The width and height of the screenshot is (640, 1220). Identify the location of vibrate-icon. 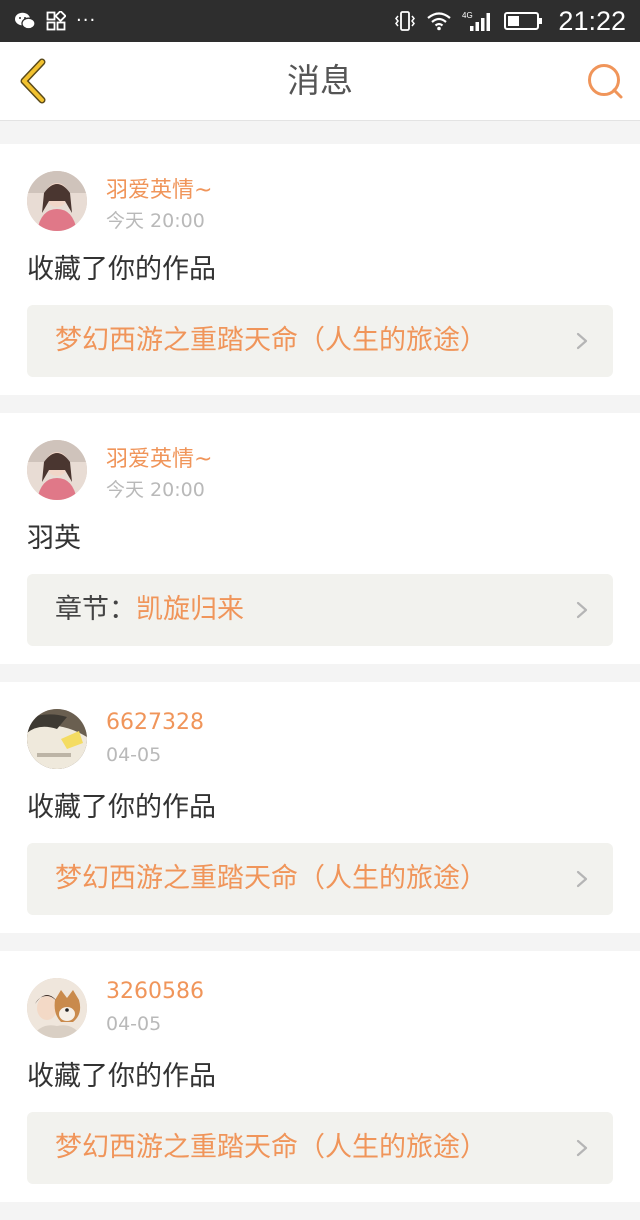
(405, 21).